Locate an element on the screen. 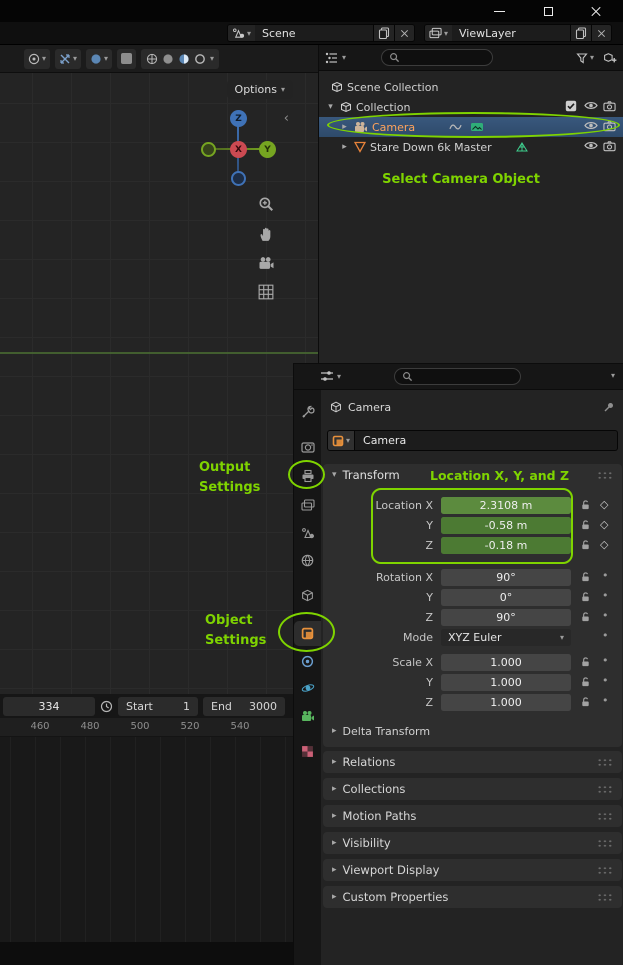 The width and height of the screenshot is (623, 965). new-scene-button is located at coordinates (384, 33).